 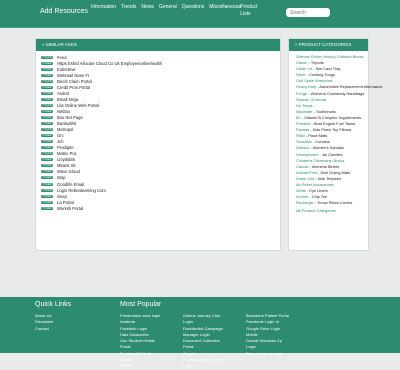 I want to click on product-categories-title: » PRODUCT CATEGORIES, so click(x=328, y=45).